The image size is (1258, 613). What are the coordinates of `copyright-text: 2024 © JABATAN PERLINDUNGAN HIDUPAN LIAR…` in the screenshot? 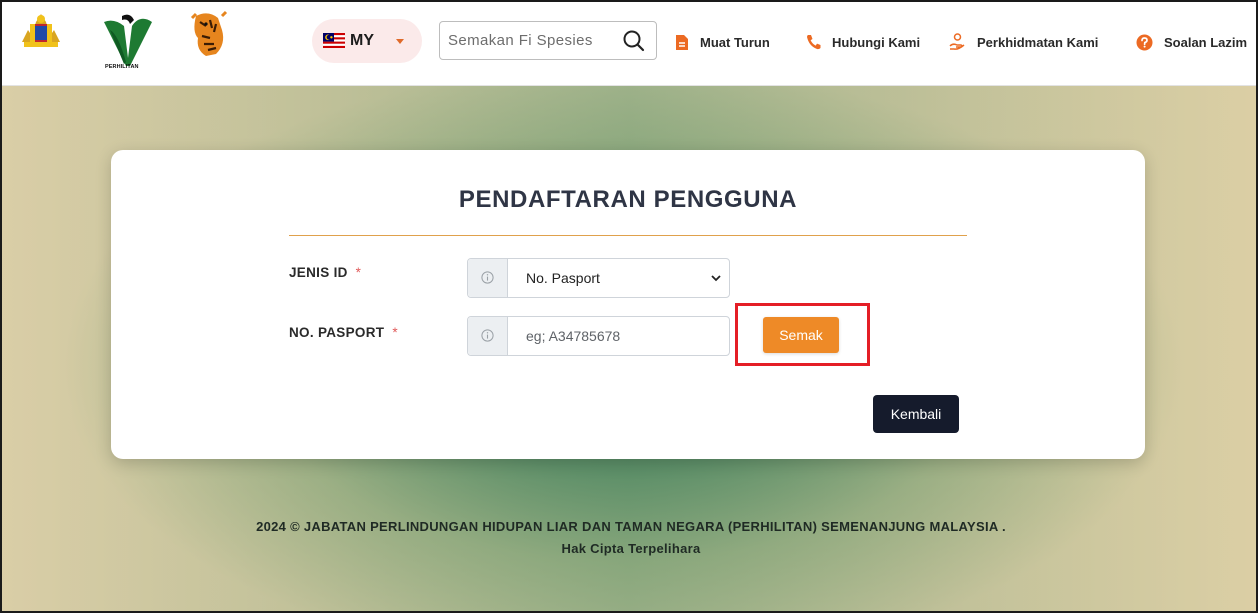 It's located at (631, 526).